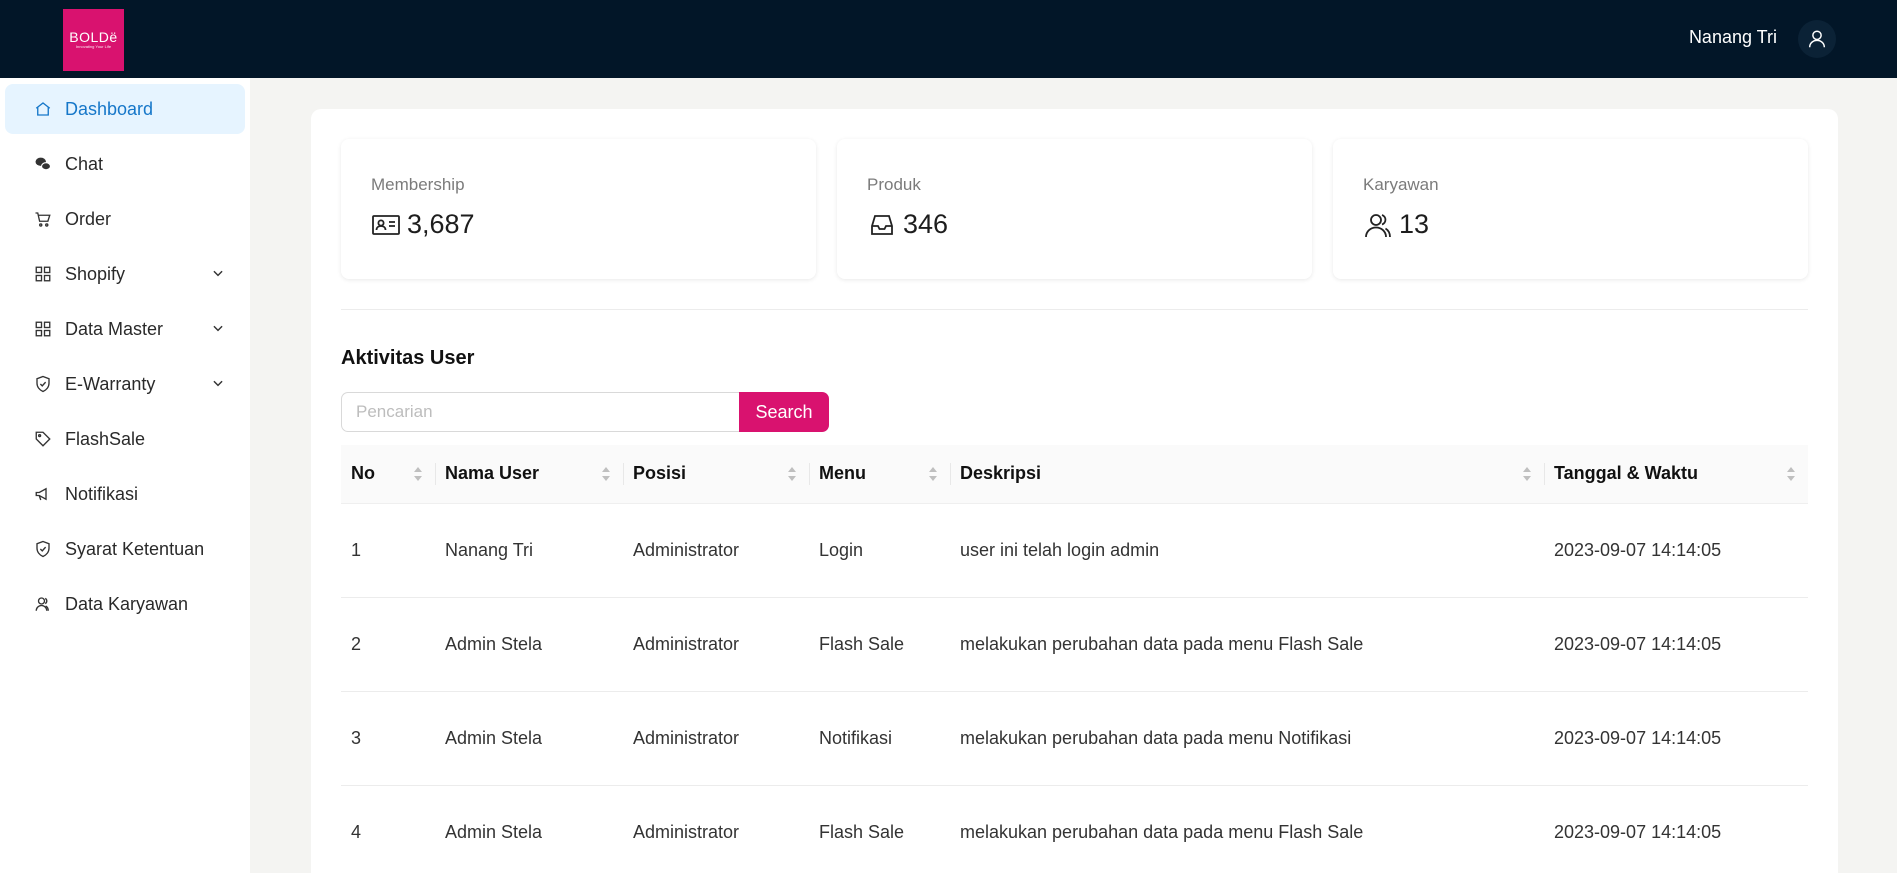 The width and height of the screenshot is (1897, 873). What do you see at coordinates (43, 219) in the screenshot?
I see `cart-icon` at bounding box center [43, 219].